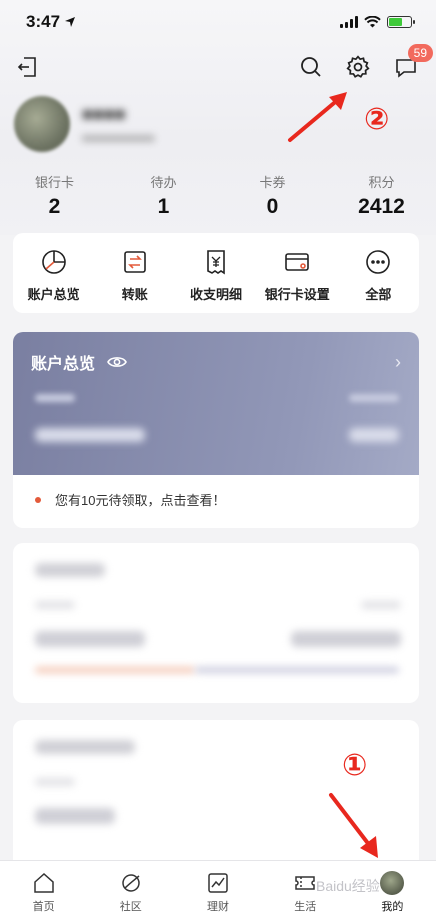 The width and height of the screenshot is (436, 920). What do you see at coordinates (372, 22) in the screenshot?
I see `wifi-icon` at bounding box center [372, 22].